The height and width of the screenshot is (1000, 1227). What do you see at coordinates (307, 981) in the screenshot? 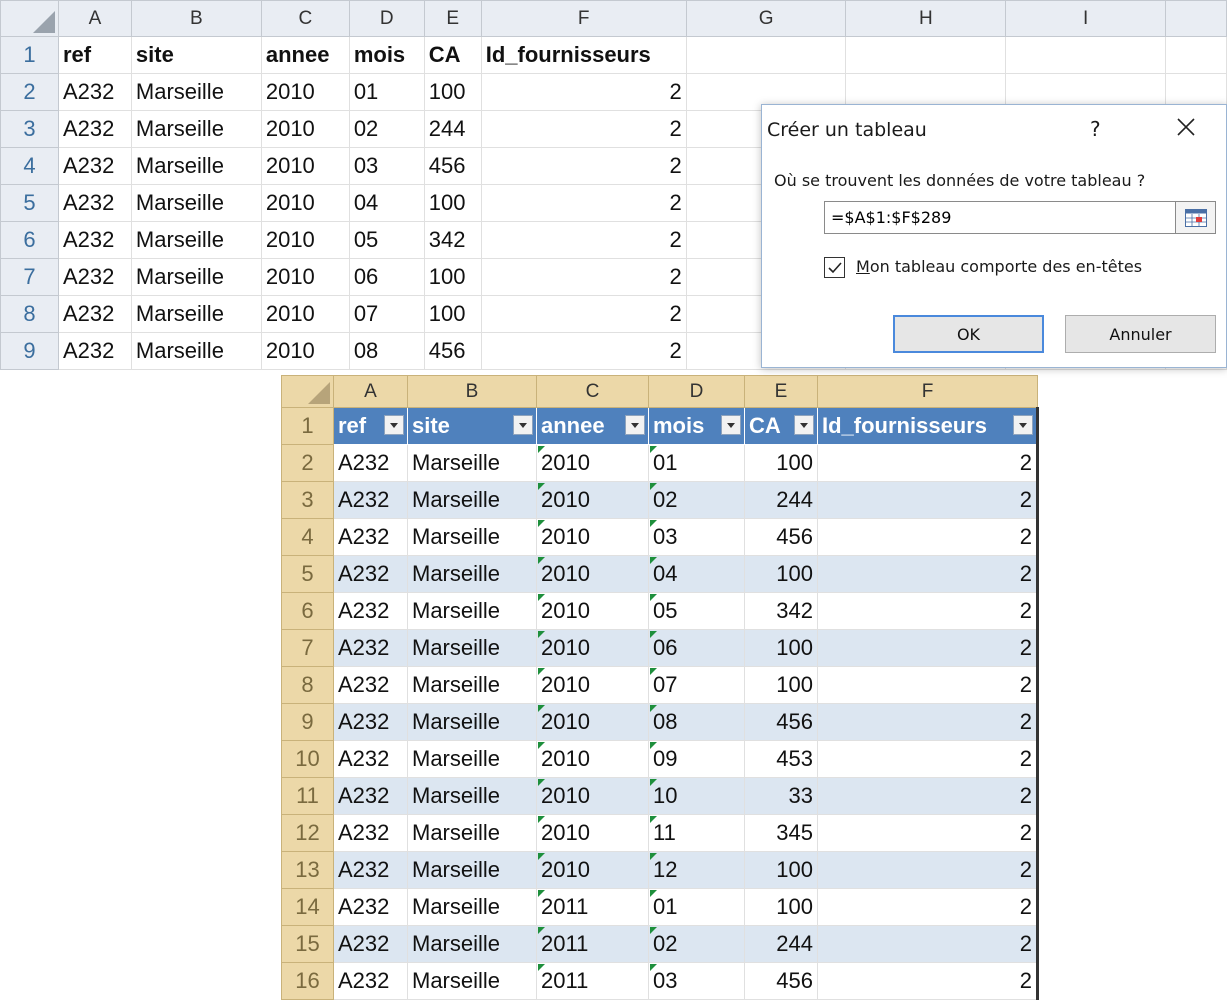
I see `row-header: 16` at bounding box center [307, 981].